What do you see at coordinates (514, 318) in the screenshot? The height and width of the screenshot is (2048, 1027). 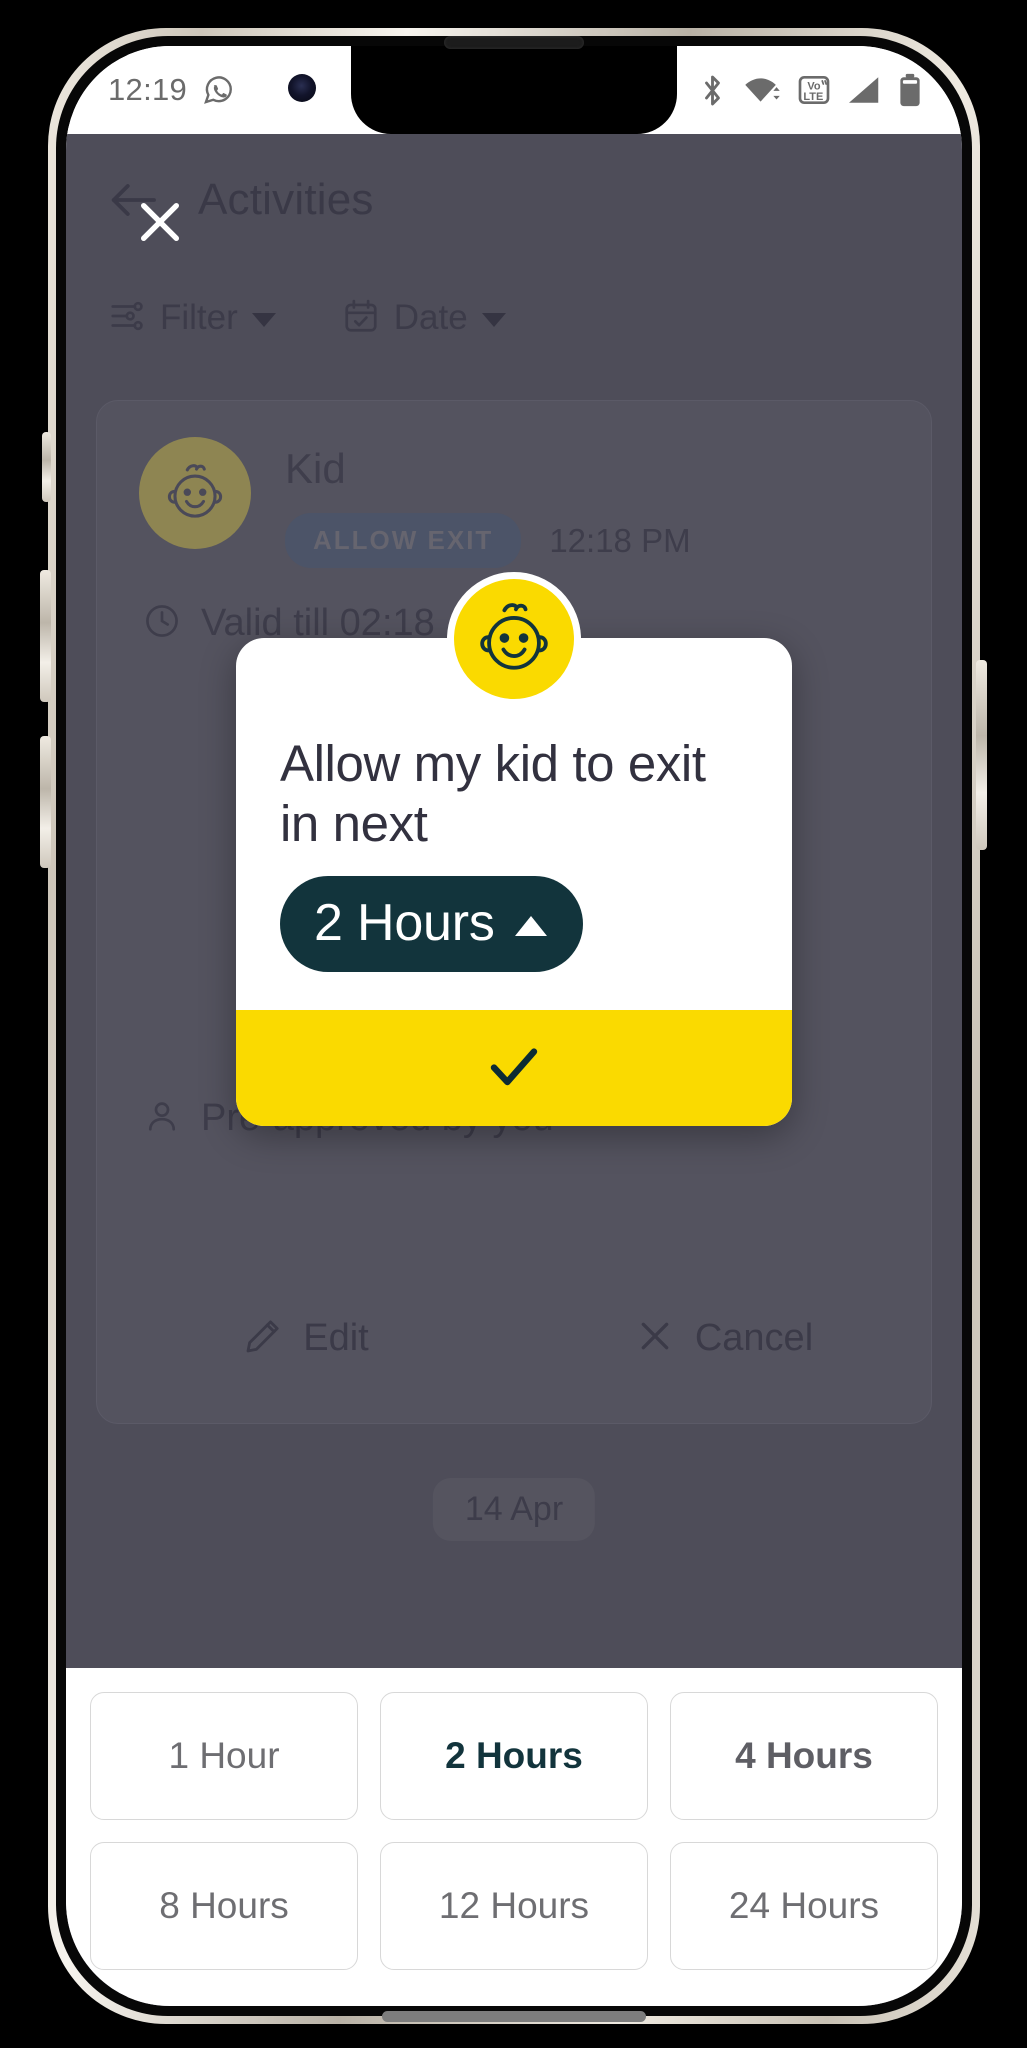 I see `filter-bar: Filter Date` at bounding box center [514, 318].